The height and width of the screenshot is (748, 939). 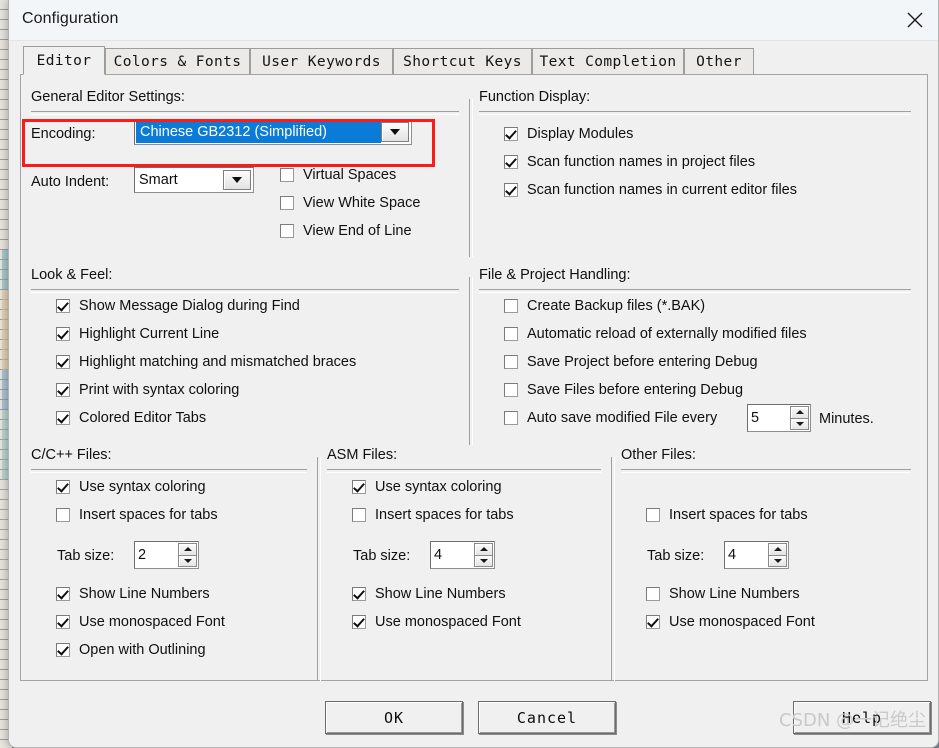 I want to click on asm-tab-size-stepper: 4, so click(x=462, y=555).